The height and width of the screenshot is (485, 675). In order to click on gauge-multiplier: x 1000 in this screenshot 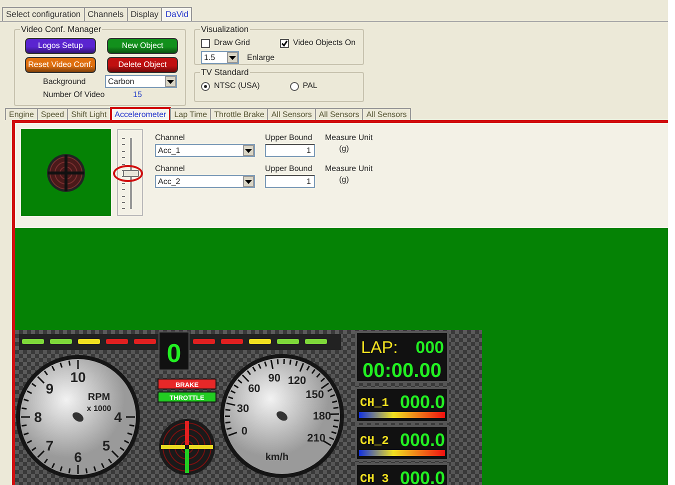, I will do `click(99, 408)`.